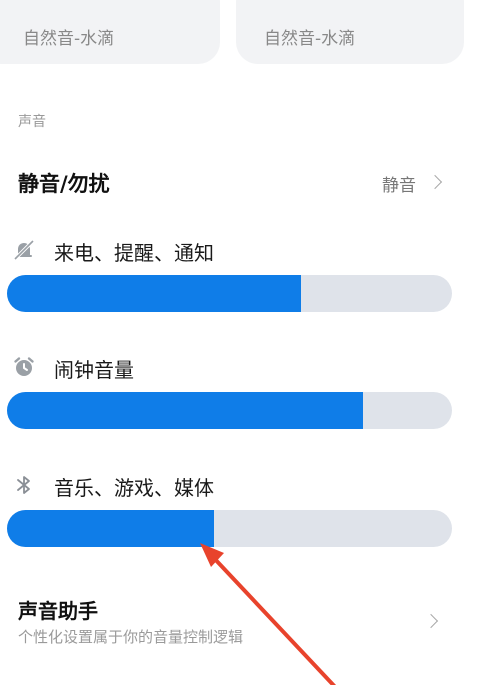 The height and width of the screenshot is (685, 478). Describe the element at coordinates (131, 637) in the screenshot. I see `sound-assistant-subtitle: 个性化设置属于你的音量控制逻辑` at that location.